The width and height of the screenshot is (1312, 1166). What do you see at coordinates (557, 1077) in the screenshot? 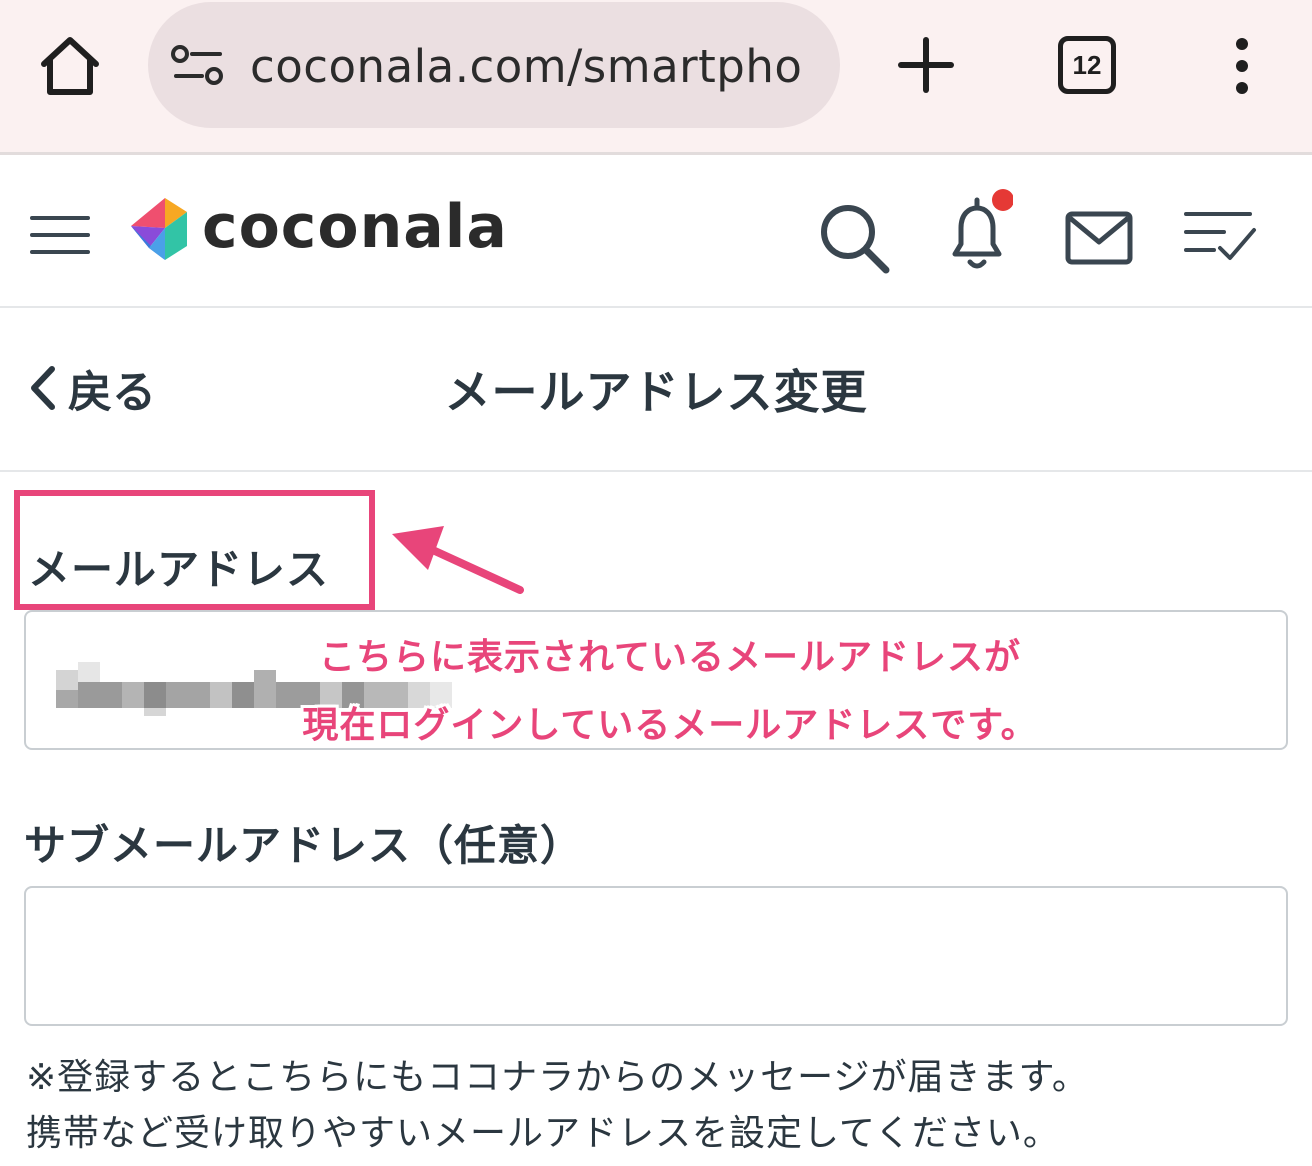
I see `note-line-1: ※登録するとこちらにもココナラからのメッセージが届きます。` at bounding box center [557, 1077].